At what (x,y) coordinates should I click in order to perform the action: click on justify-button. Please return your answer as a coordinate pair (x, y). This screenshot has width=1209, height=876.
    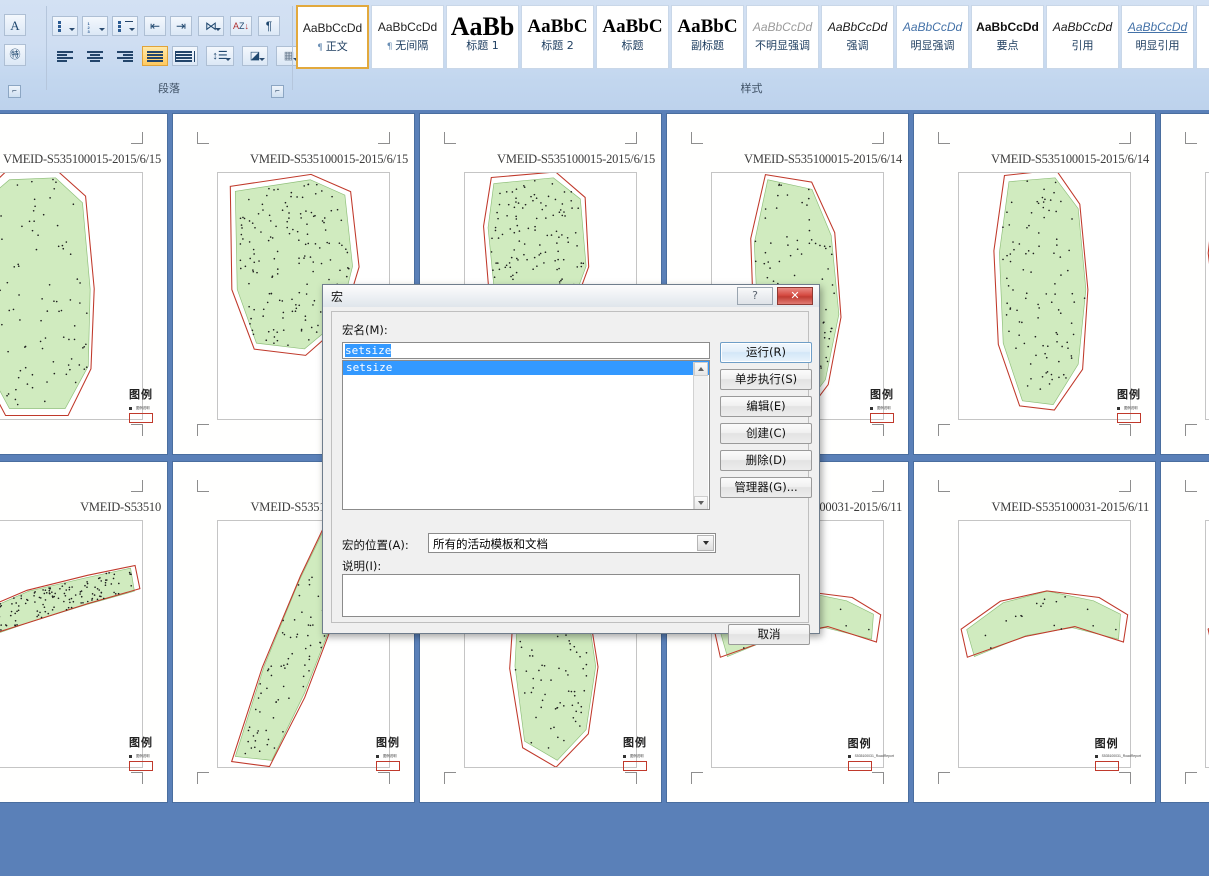
    Looking at the image, I should click on (155, 56).